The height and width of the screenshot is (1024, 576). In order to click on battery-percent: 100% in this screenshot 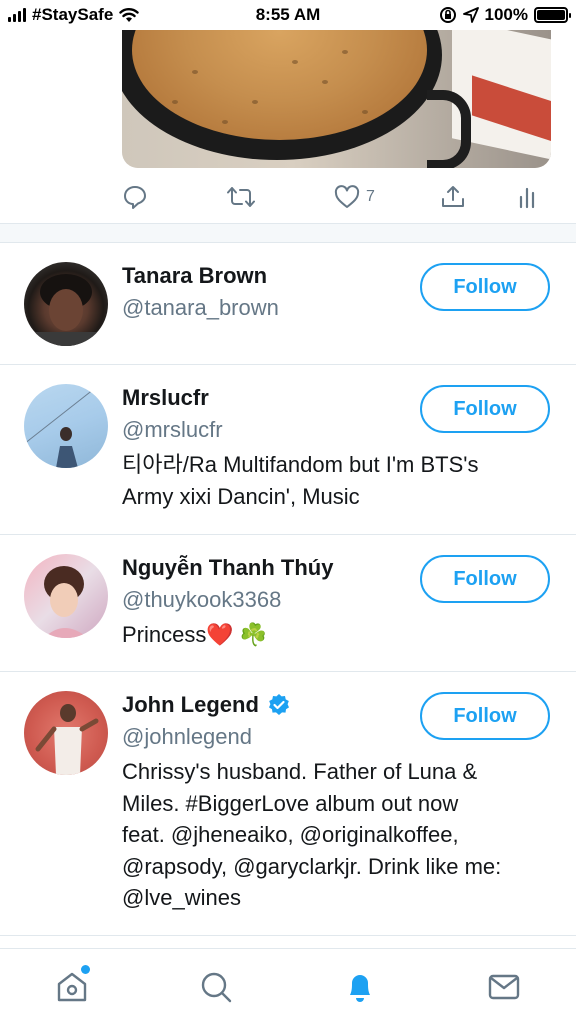, I will do `click(506, 14)`.